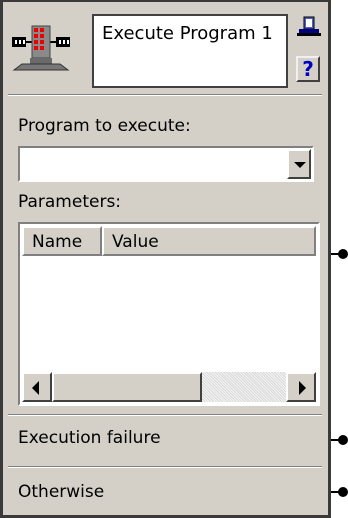 The height and width of the screenshot is (518, 348). I want to click on scroll-left-button, so click(37, 387).